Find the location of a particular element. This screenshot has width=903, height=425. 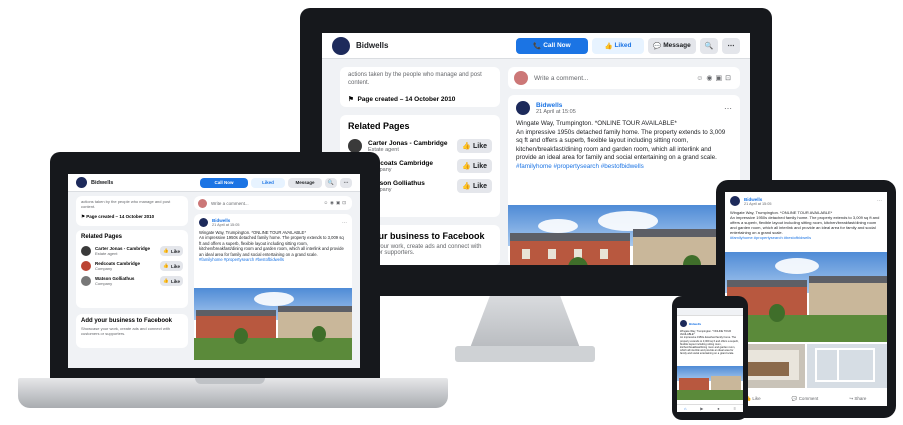

related-item-name: Carter Jonas - Cambridge is located at coordinates (408, 143).